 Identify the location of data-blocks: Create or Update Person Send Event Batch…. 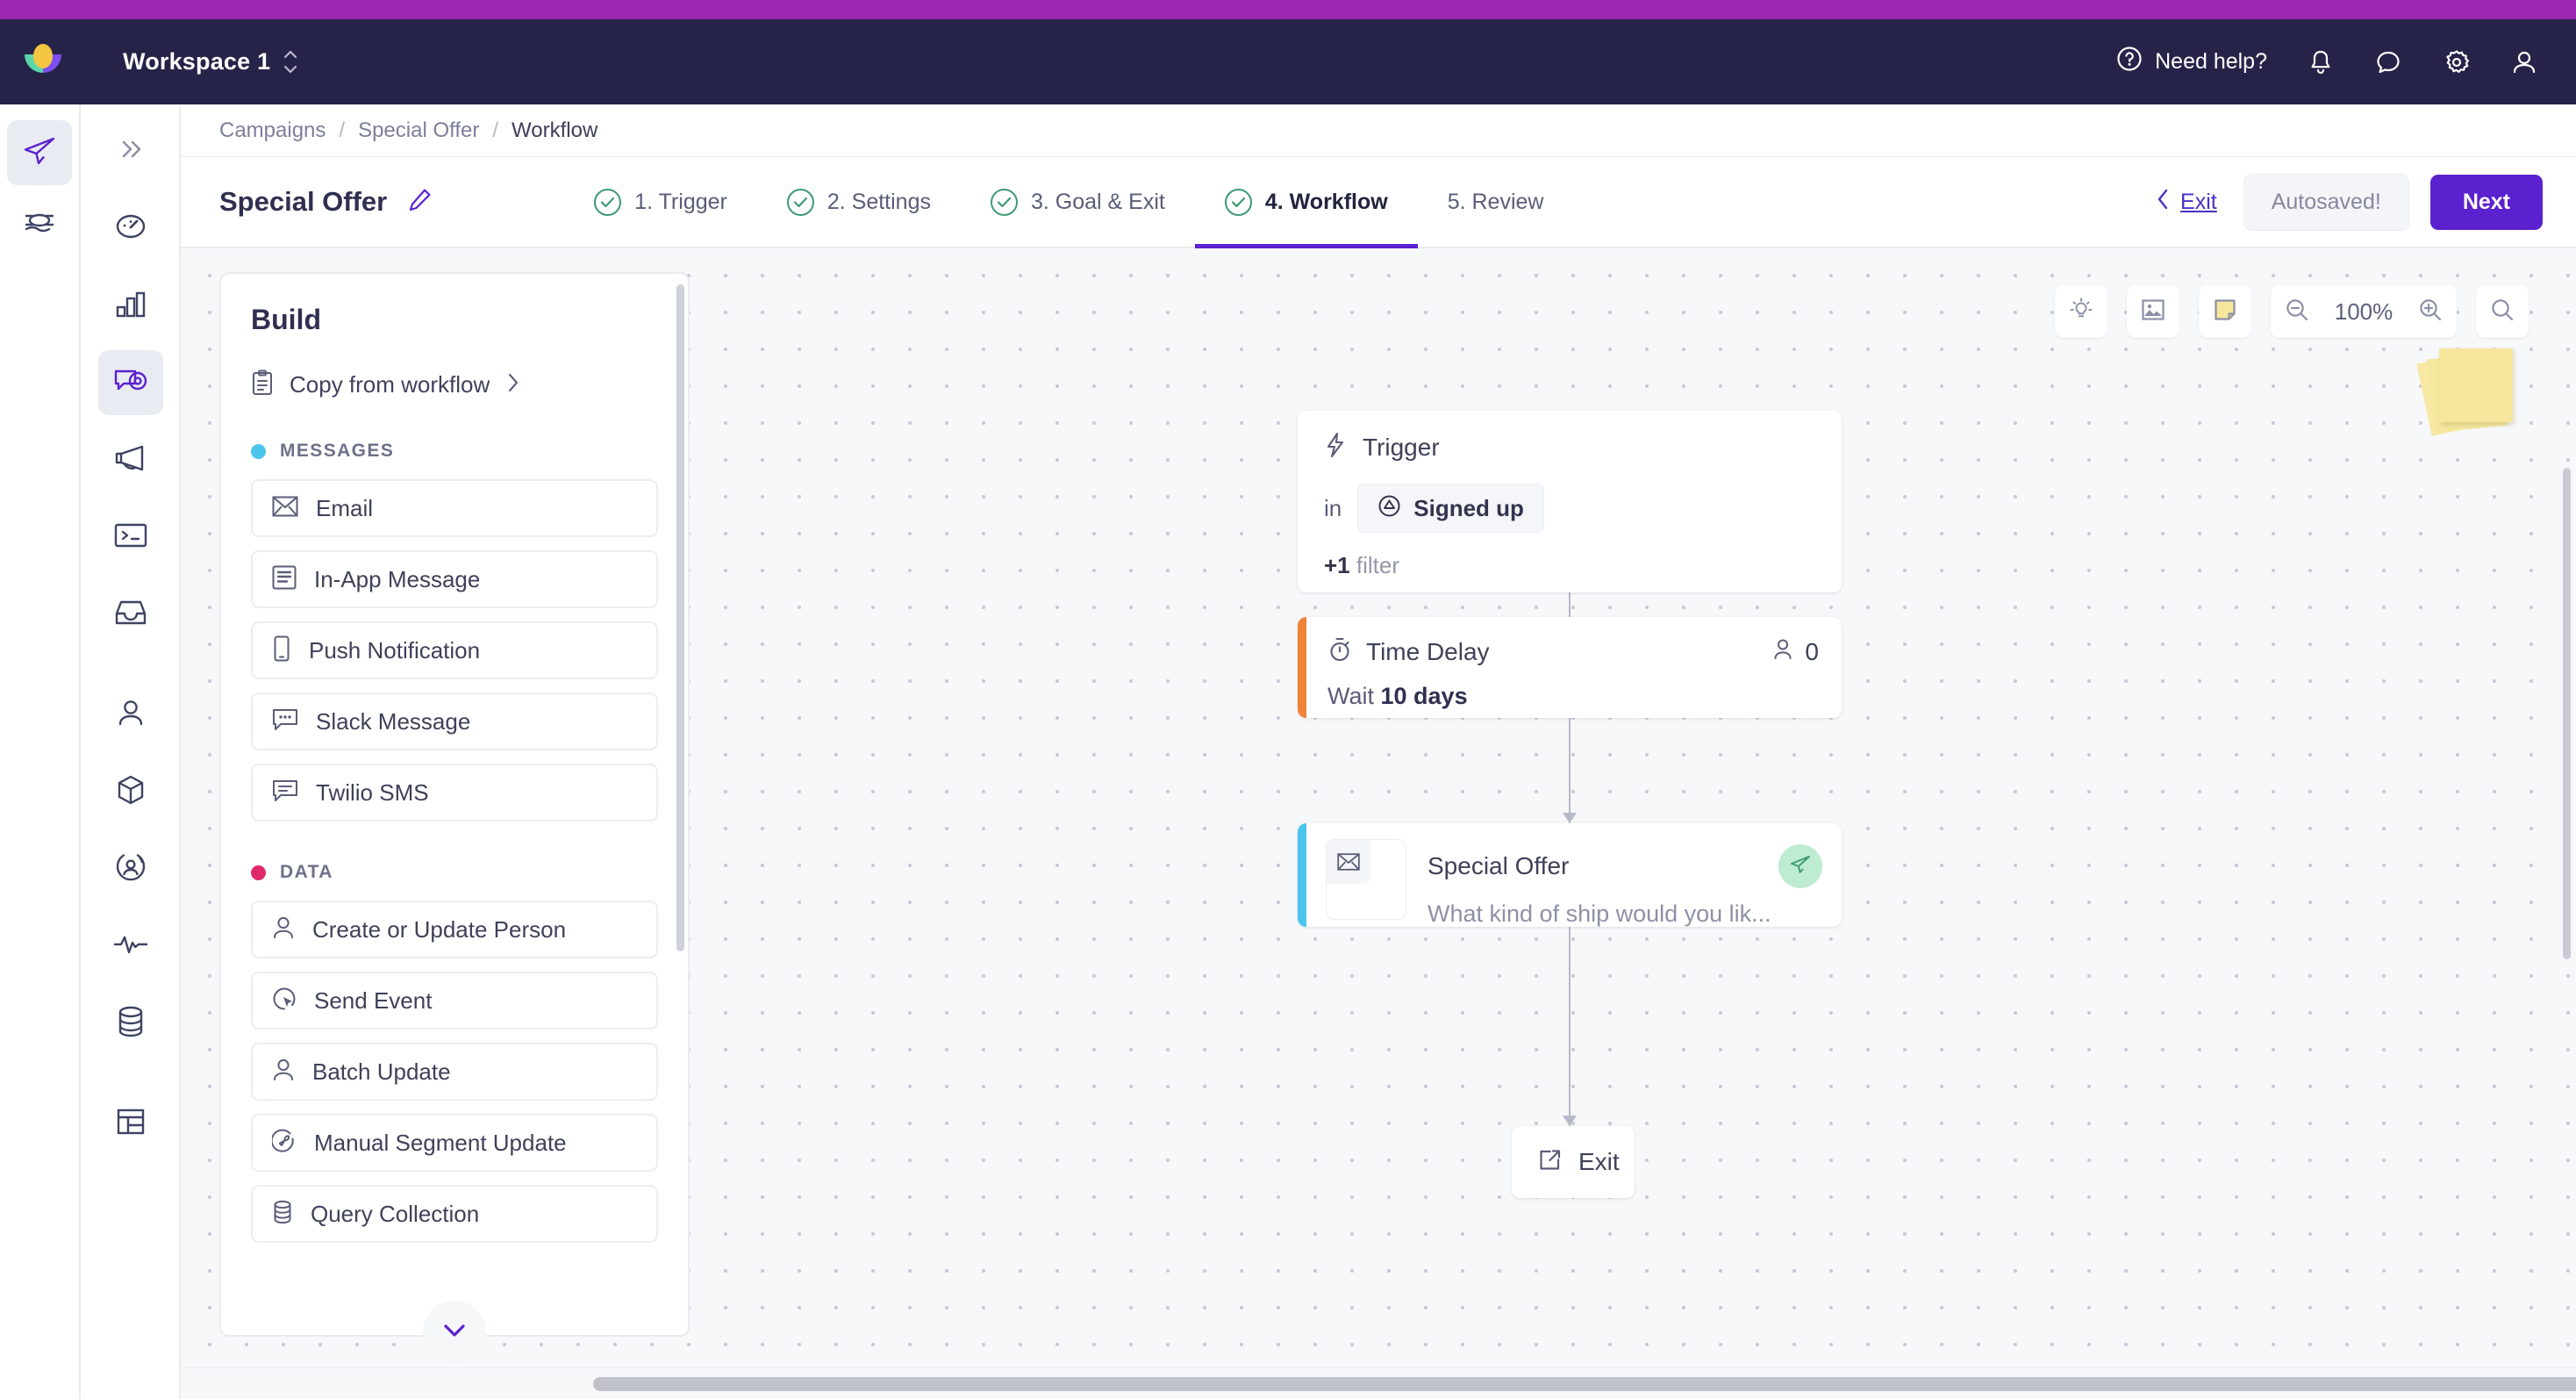
(454, 1063).